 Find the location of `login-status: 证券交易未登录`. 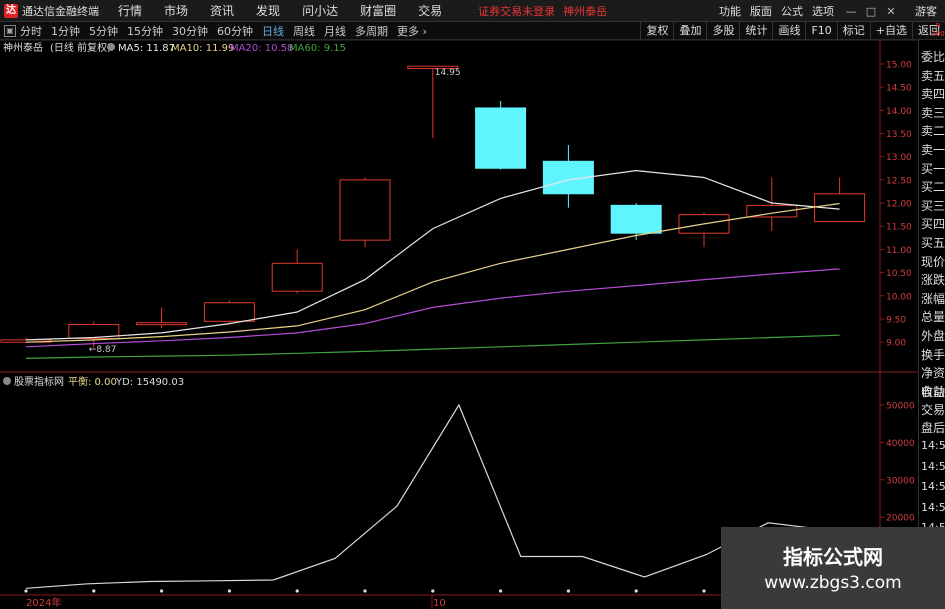

login-status: 证券交易未登录 is located at coordinates (516, 11).